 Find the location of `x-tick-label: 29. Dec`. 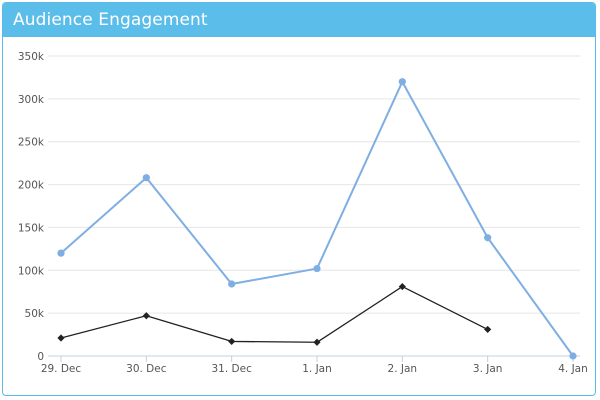

x-tick-label: 29. Dec is located at coordinates (61, 369).